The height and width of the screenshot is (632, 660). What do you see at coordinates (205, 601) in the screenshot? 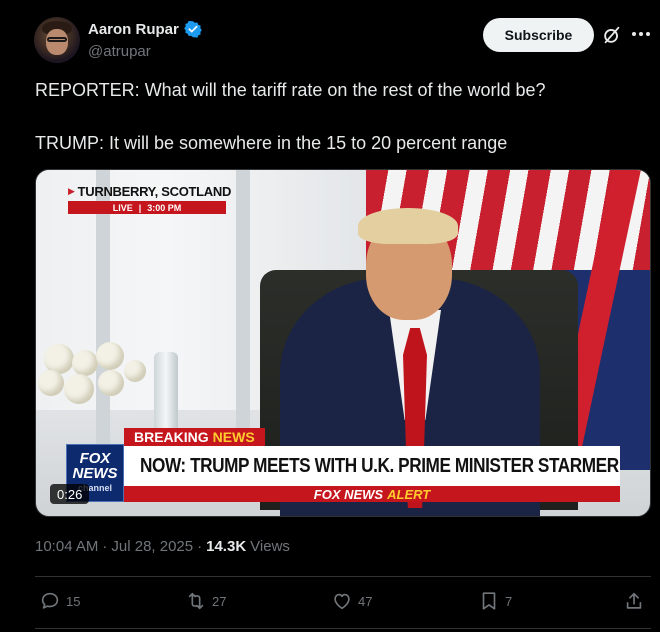
I see `repost-button: 27` at bounding box center [205, 601].